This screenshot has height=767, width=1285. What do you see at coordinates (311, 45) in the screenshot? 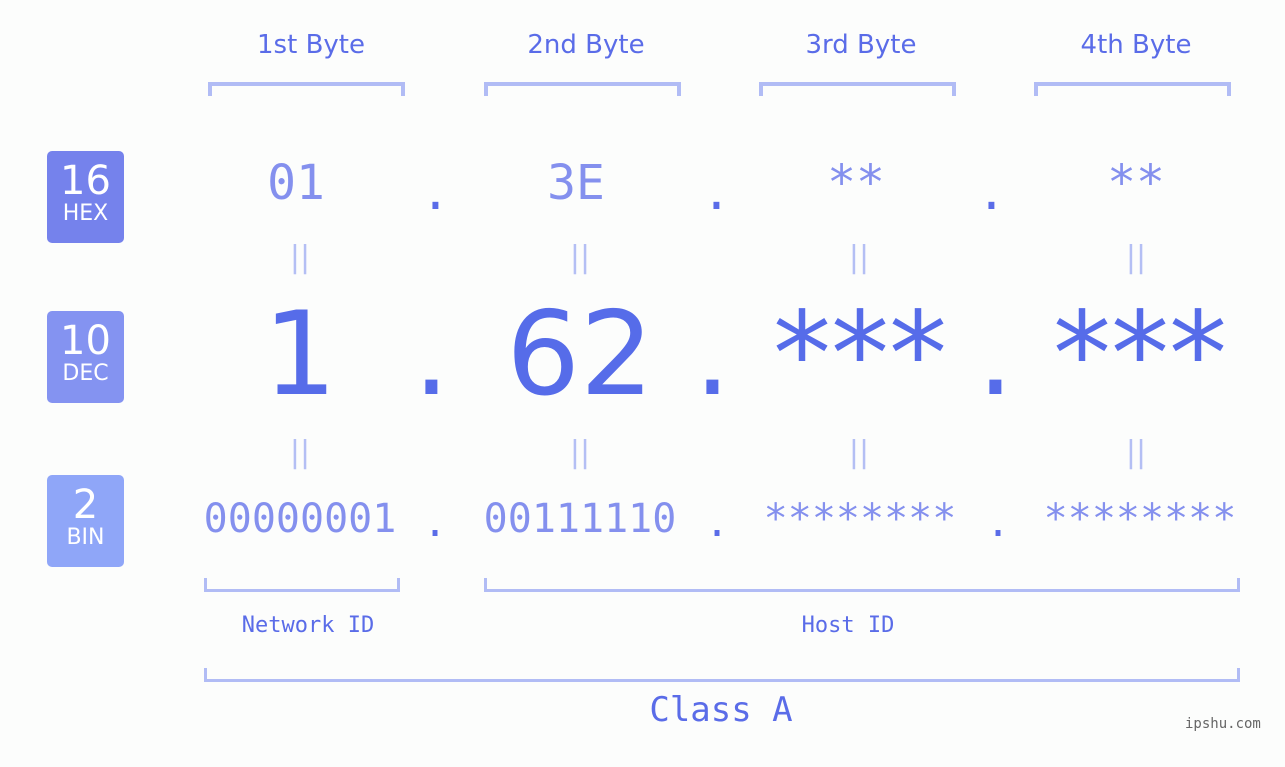
I see `byte-header-1: 1st Byte` at bounding box center [311, 45].